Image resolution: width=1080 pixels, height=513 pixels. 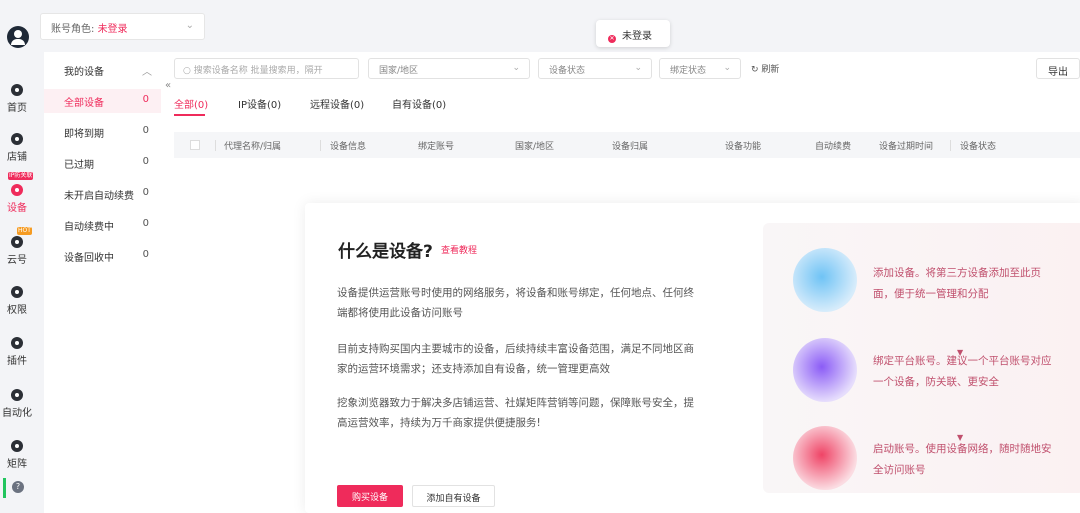 I want to click on automation-icon, so click(x=17, y=395).